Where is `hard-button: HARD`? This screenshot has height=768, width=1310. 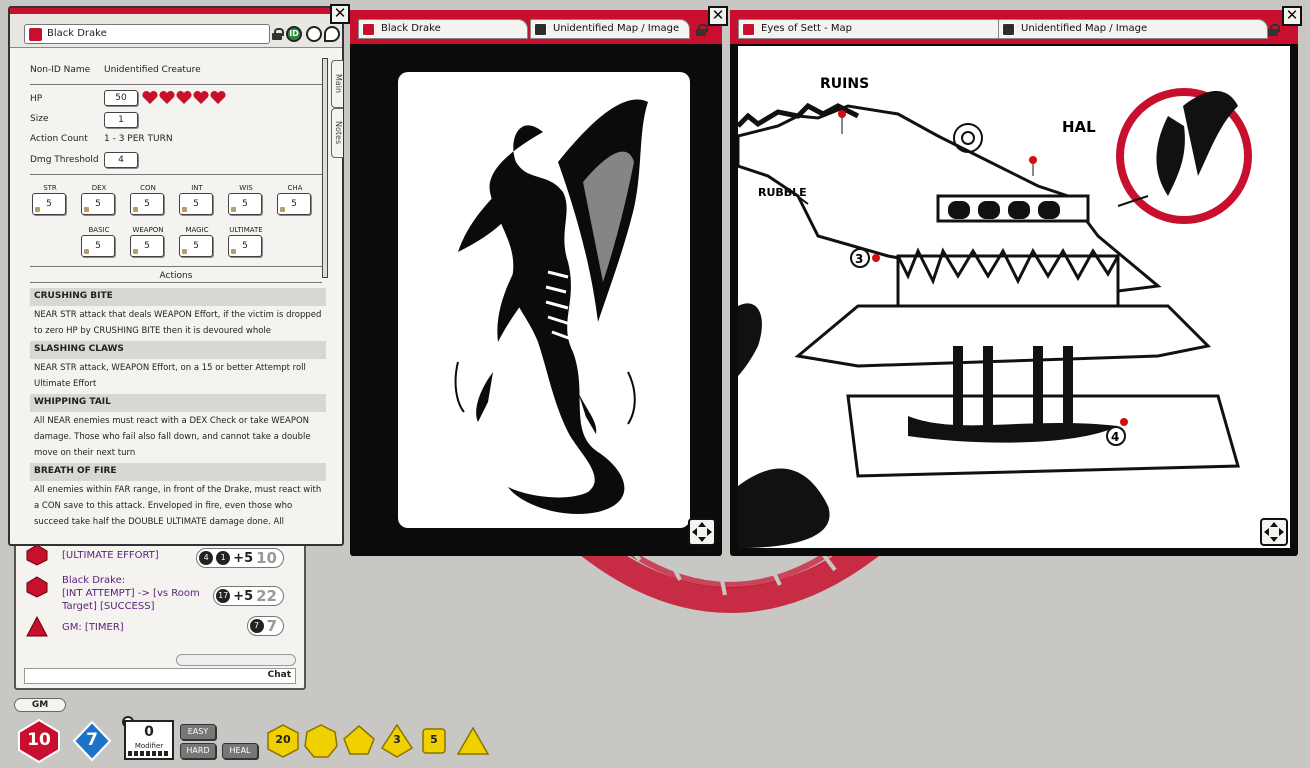
hard-button: HARD is located at coordinates (198, 751).